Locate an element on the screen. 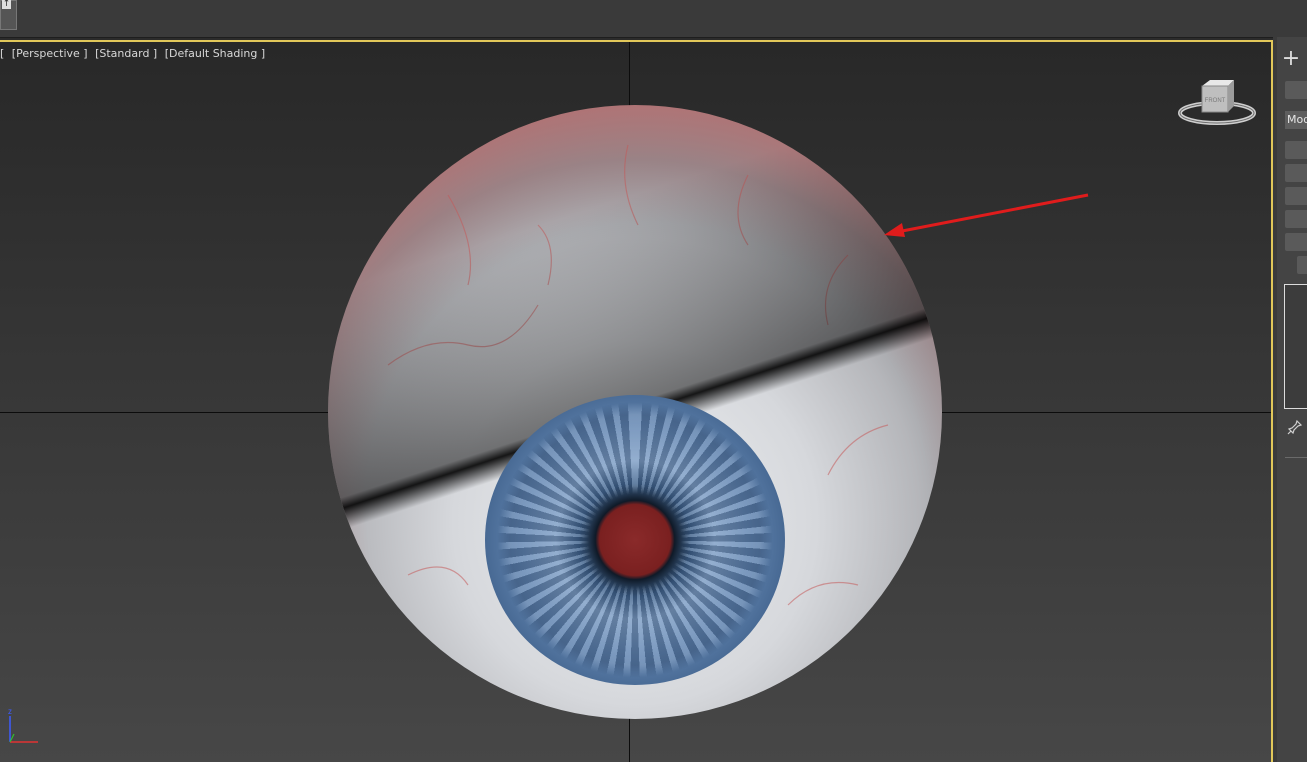 The image size is (1307, 762). viewport-label-prefix: [ is located at coordinates (2, 53).